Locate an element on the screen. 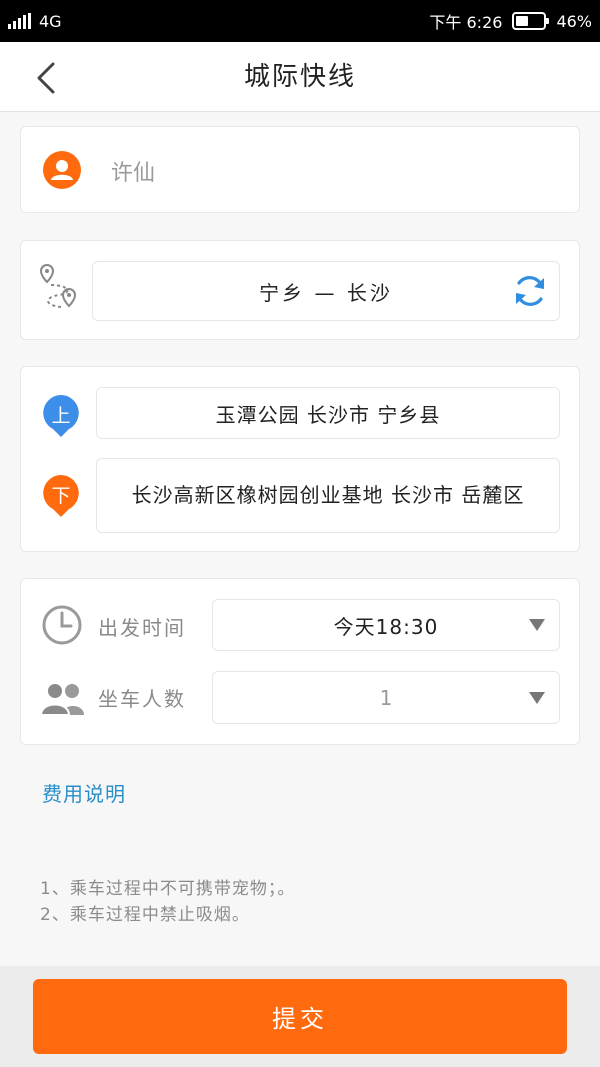  rider-count-label: 坐车人数 is located at coordinates (142, 699).